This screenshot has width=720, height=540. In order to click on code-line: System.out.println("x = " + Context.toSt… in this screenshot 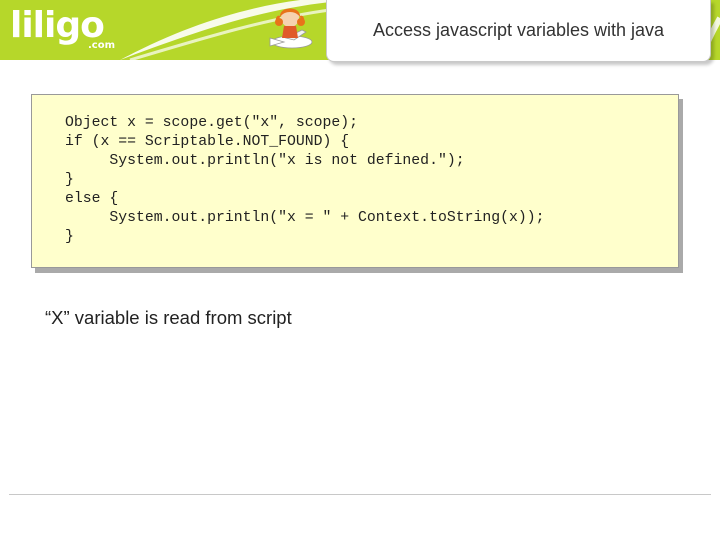, I will do `click(305, 218)`.